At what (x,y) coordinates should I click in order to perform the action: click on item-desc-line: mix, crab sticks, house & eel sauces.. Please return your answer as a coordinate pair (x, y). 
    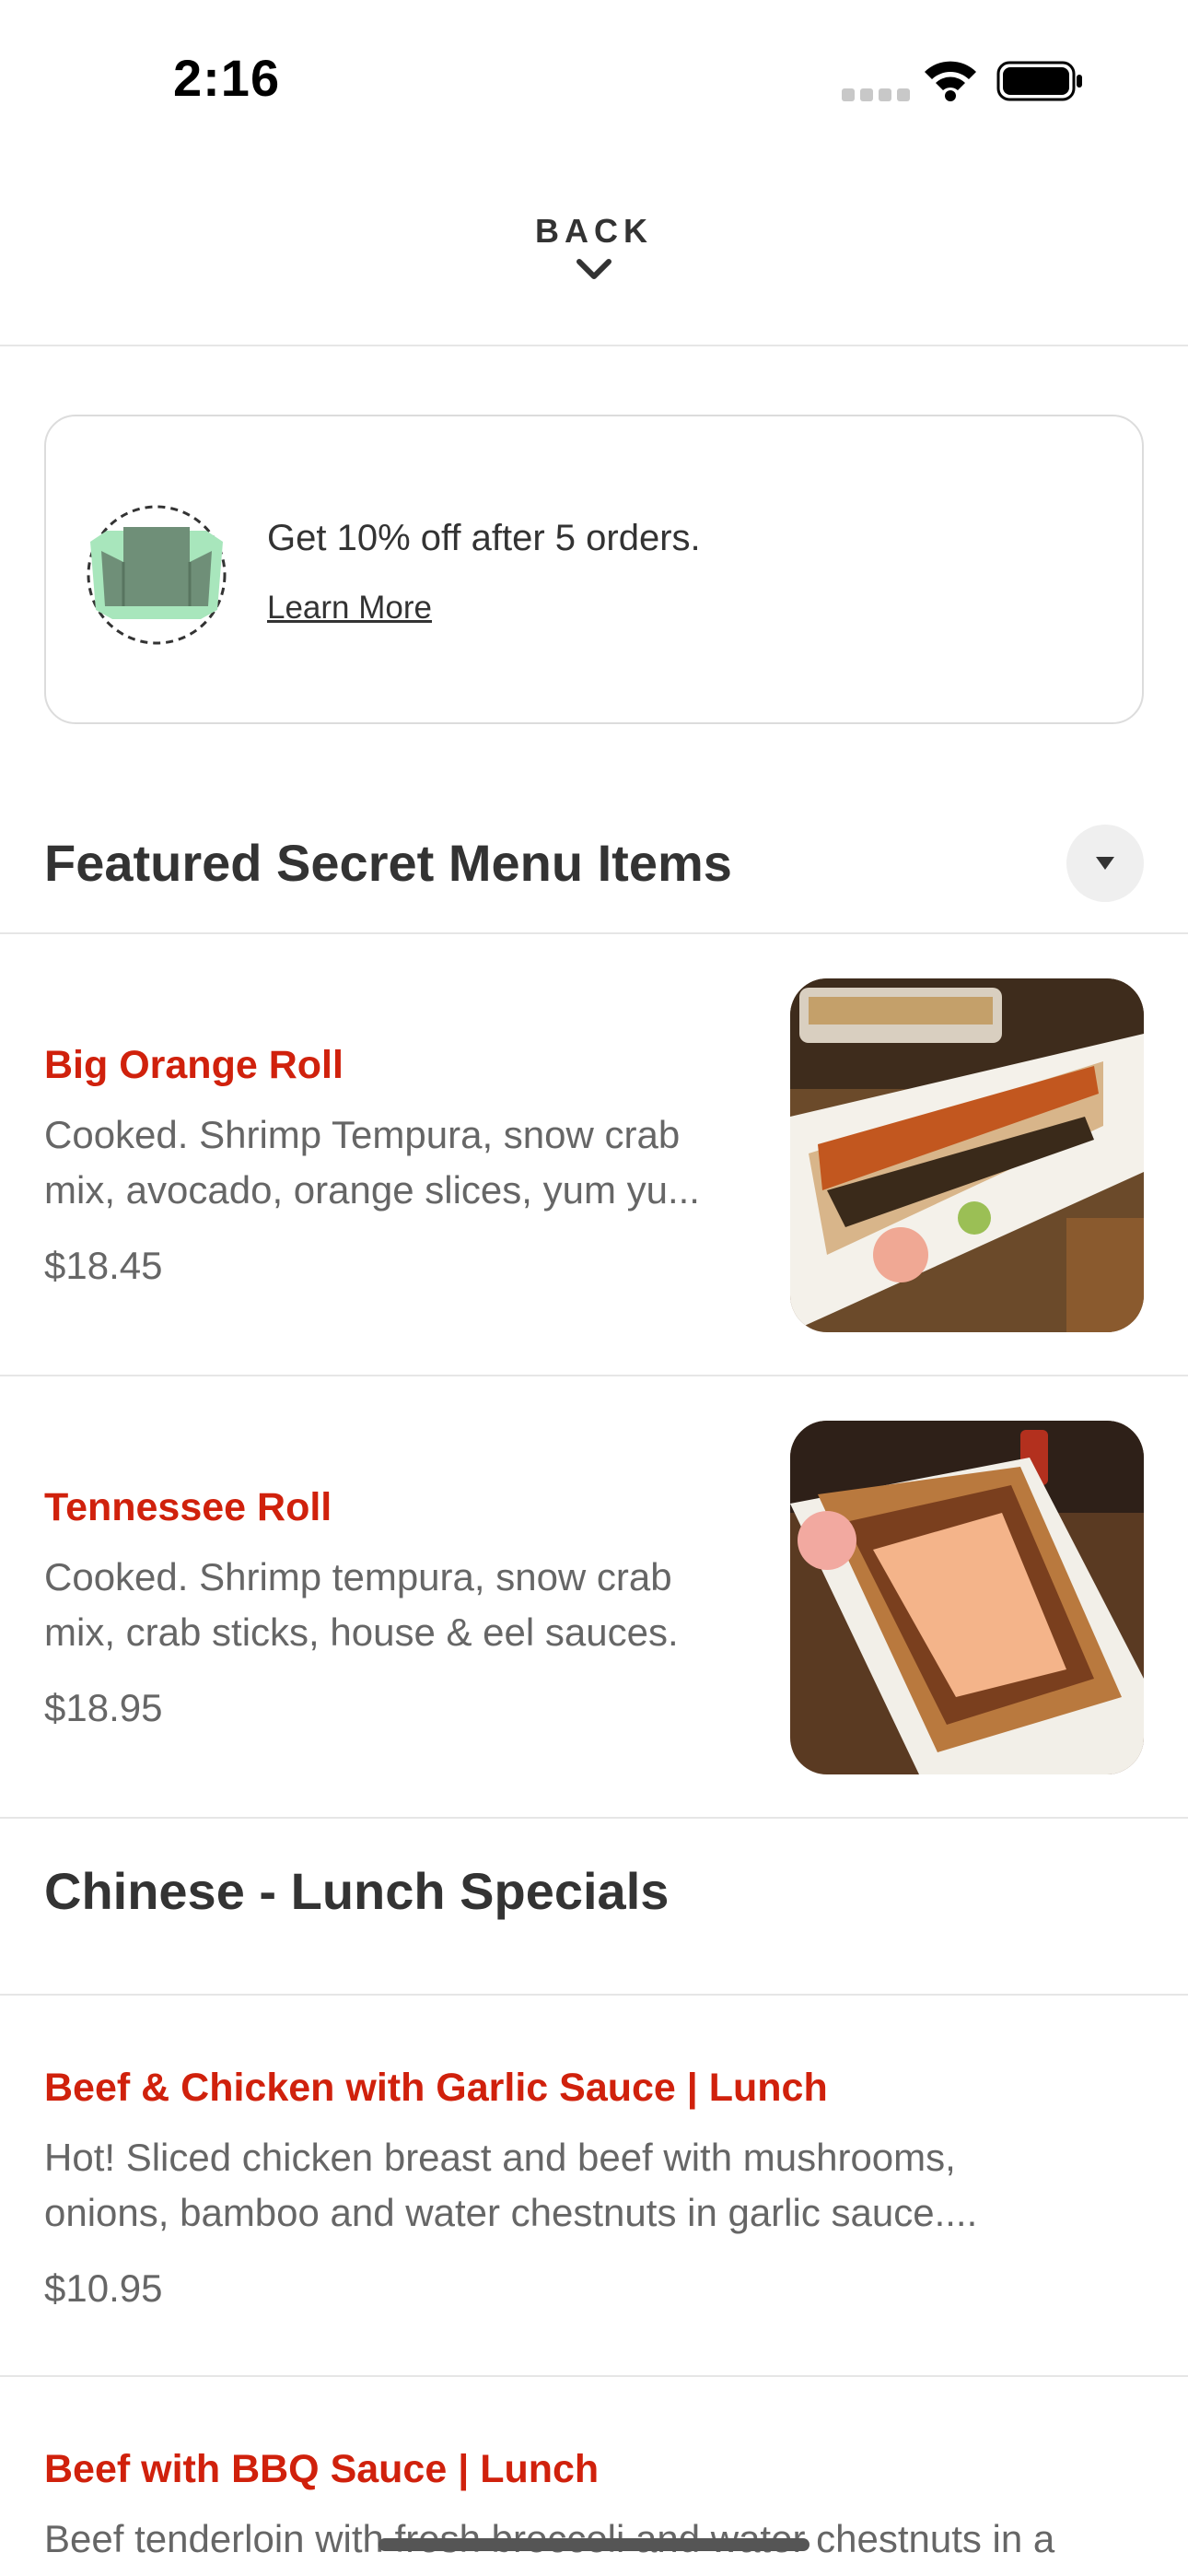
    Looking at the image, I should click on (361, 1632).